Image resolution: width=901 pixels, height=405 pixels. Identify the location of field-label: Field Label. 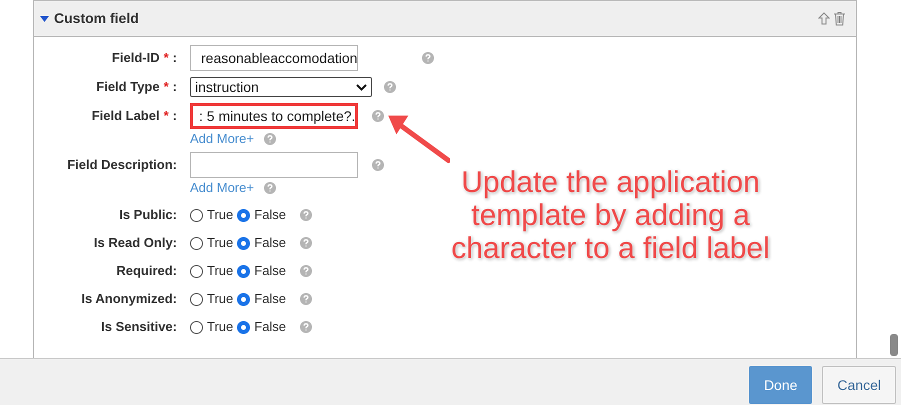
(126, 116).